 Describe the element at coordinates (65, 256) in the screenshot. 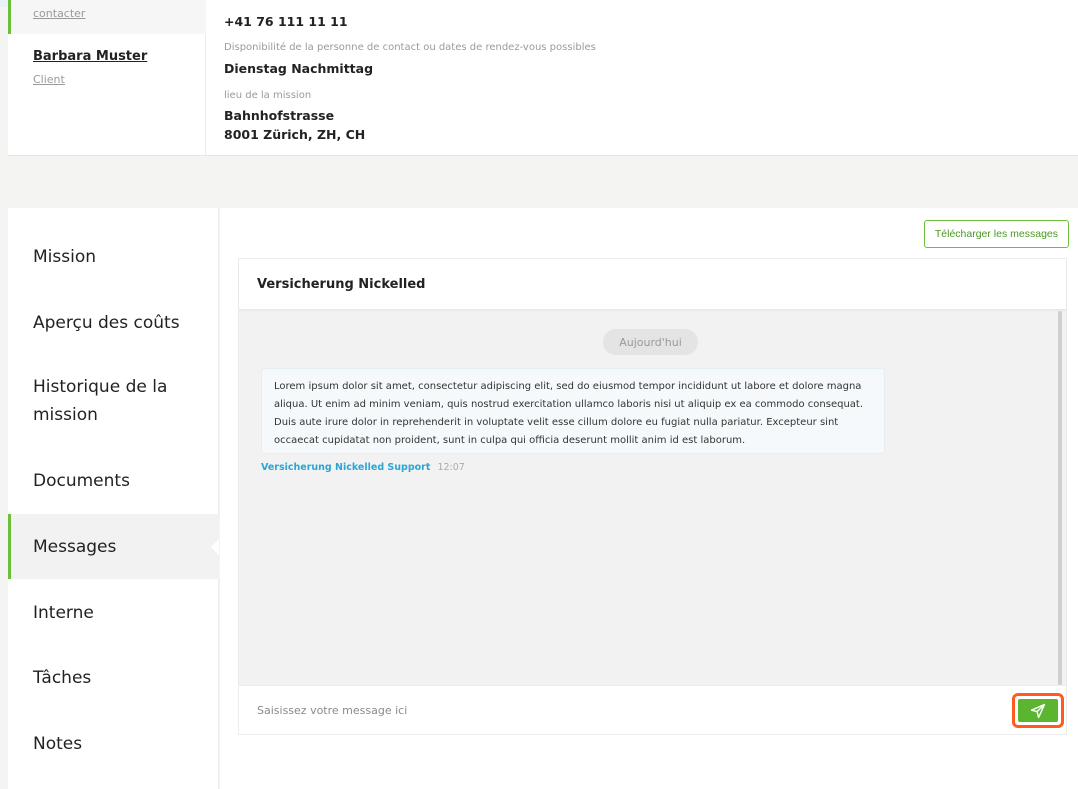

I see `sidebar-item-label: Mission` at that location.